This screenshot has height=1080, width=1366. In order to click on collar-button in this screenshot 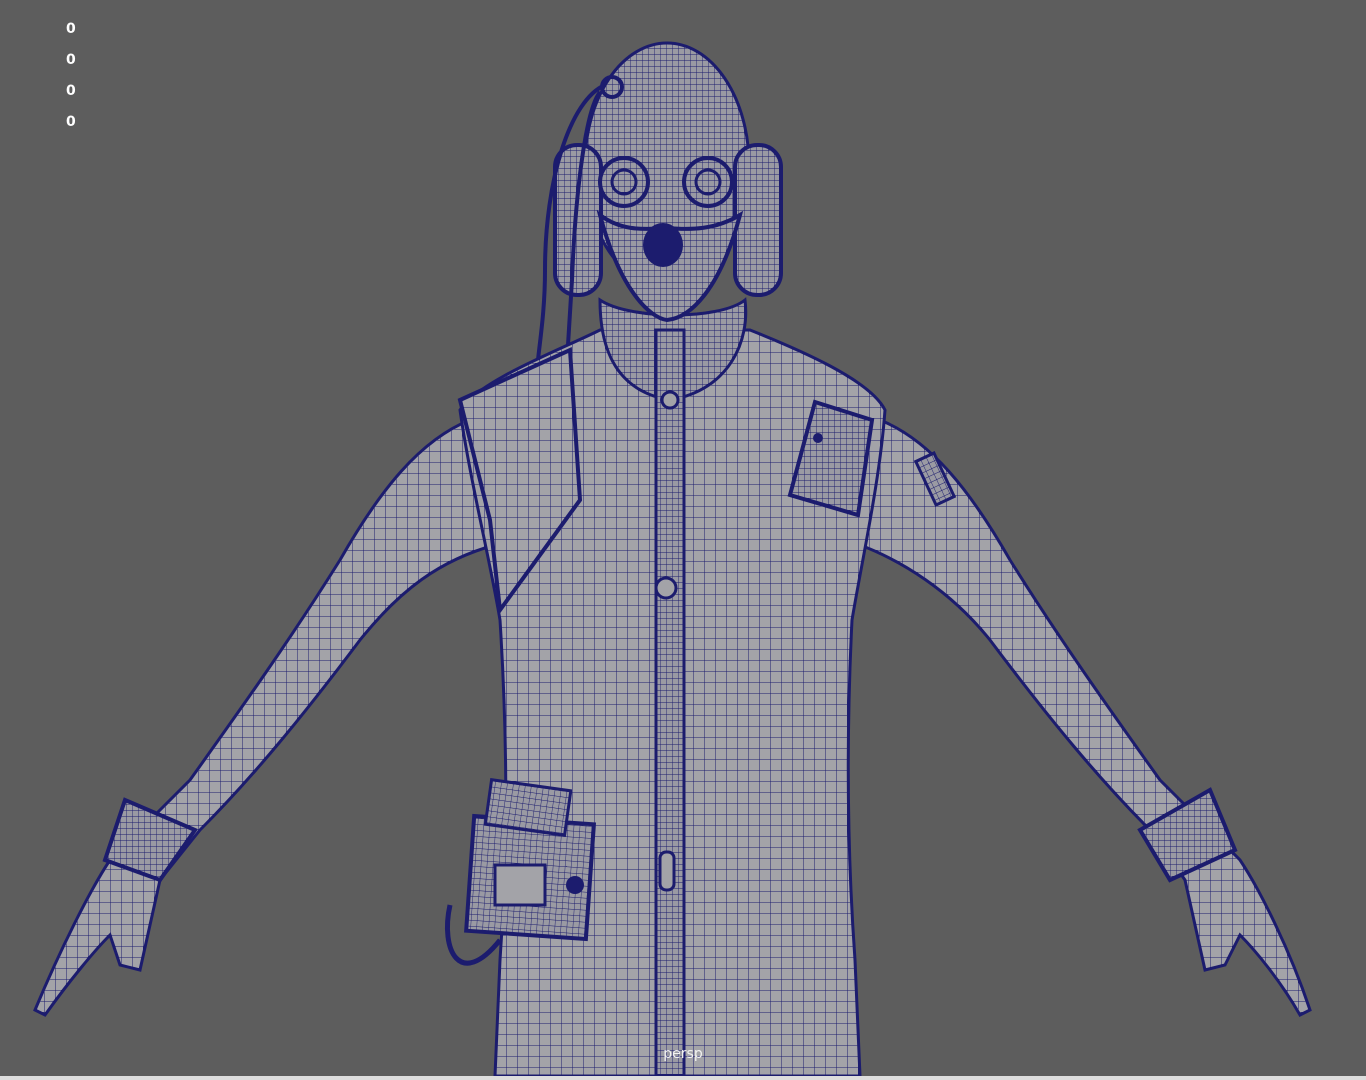, I will do `click(670, 400)`.